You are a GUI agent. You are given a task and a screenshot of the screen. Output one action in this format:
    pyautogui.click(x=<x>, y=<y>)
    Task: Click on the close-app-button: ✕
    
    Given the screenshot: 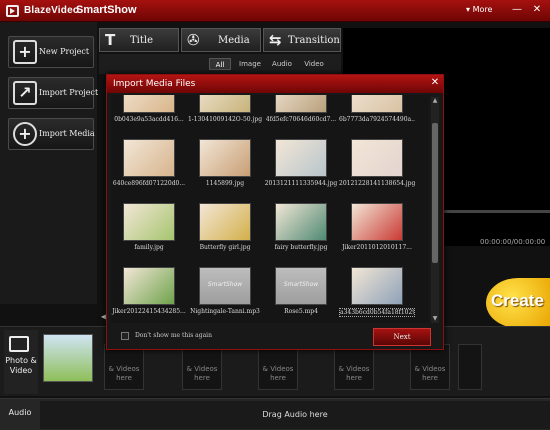 What is the action you would take?
    pyautogui.click(x=537, y=10)
    